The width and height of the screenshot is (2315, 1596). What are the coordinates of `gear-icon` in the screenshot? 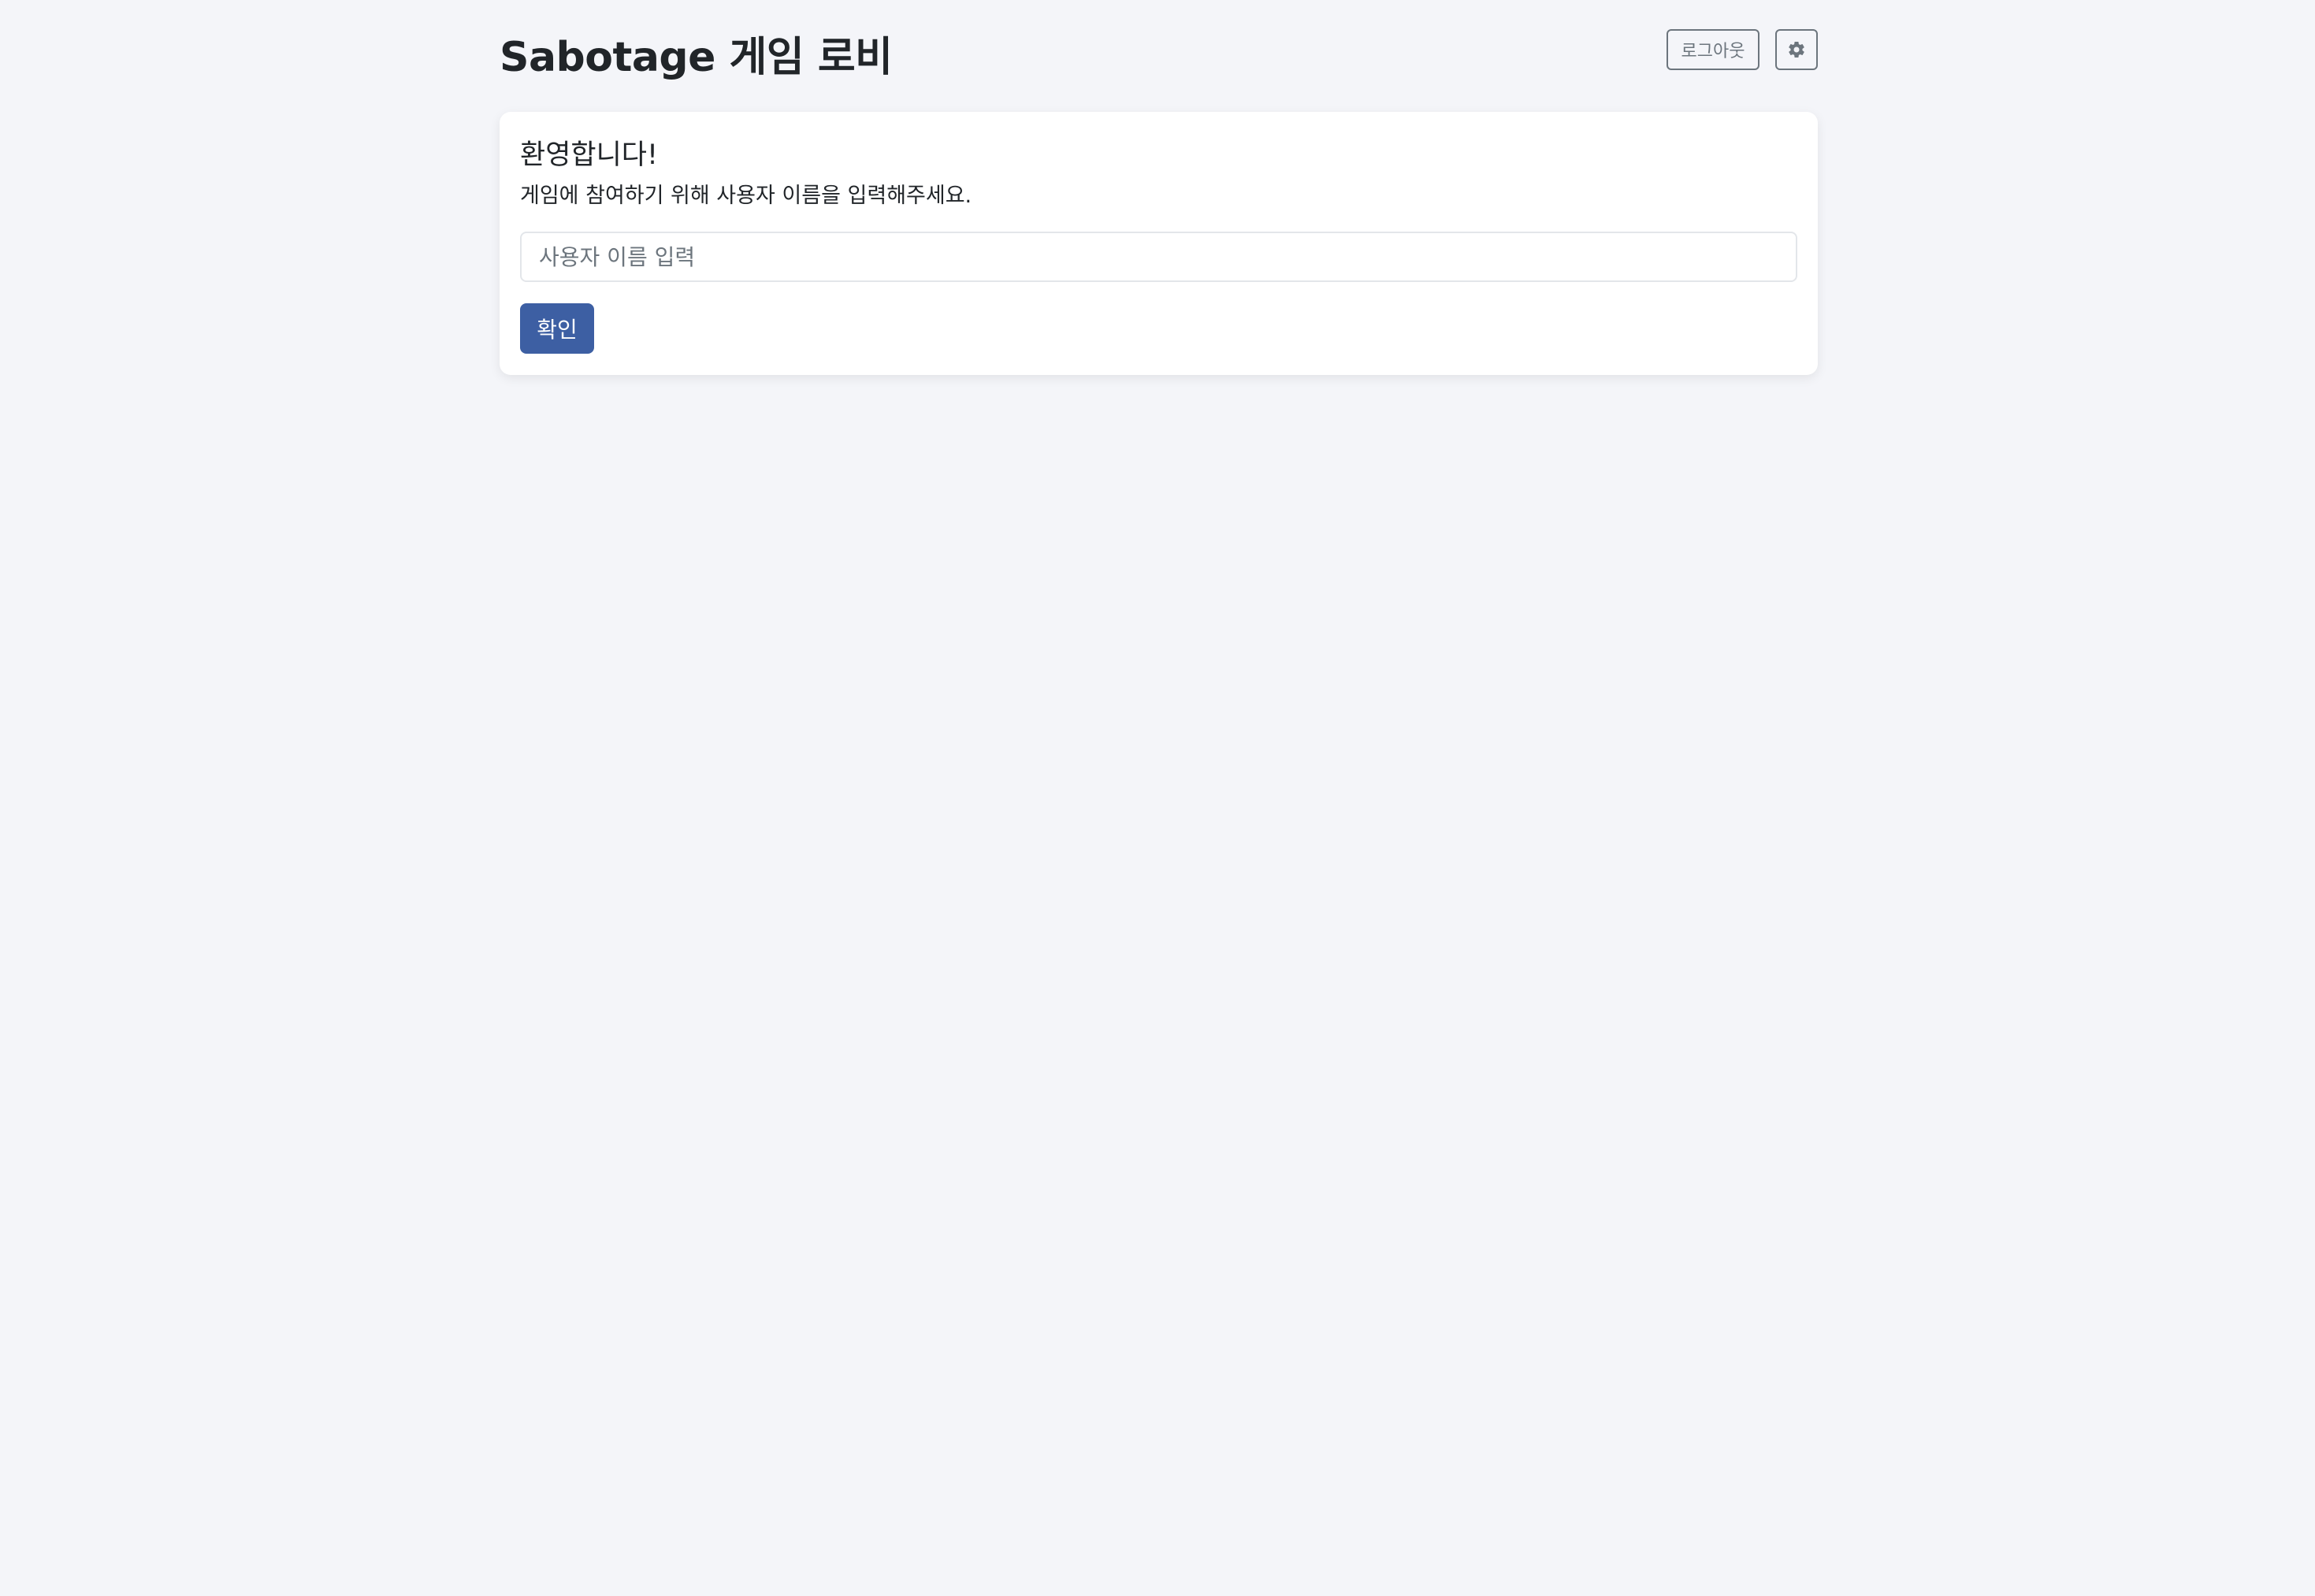 It's located at (1796, 49).